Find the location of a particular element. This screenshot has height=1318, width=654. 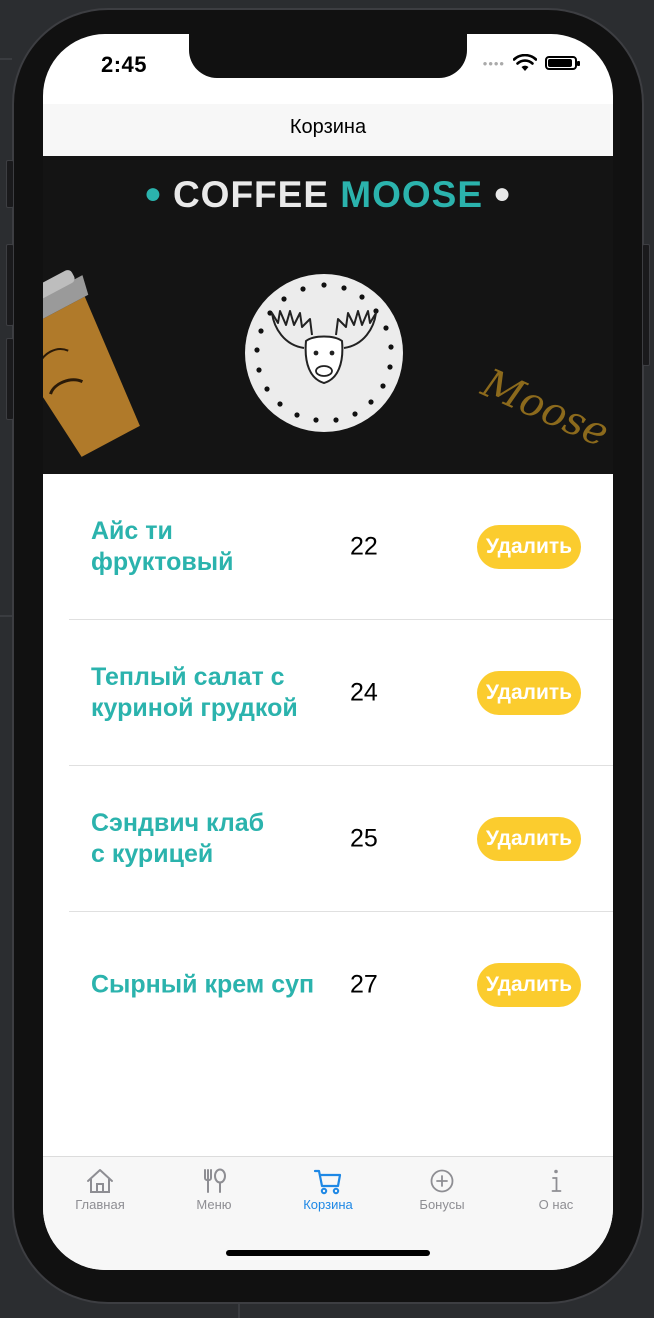

banner-illustration: Moose is located at coordinates (328, 363).